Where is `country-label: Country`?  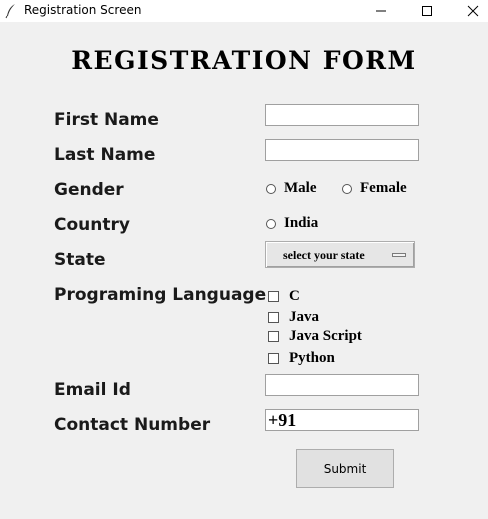 country-label: Country is located at coordinates (92, 225).